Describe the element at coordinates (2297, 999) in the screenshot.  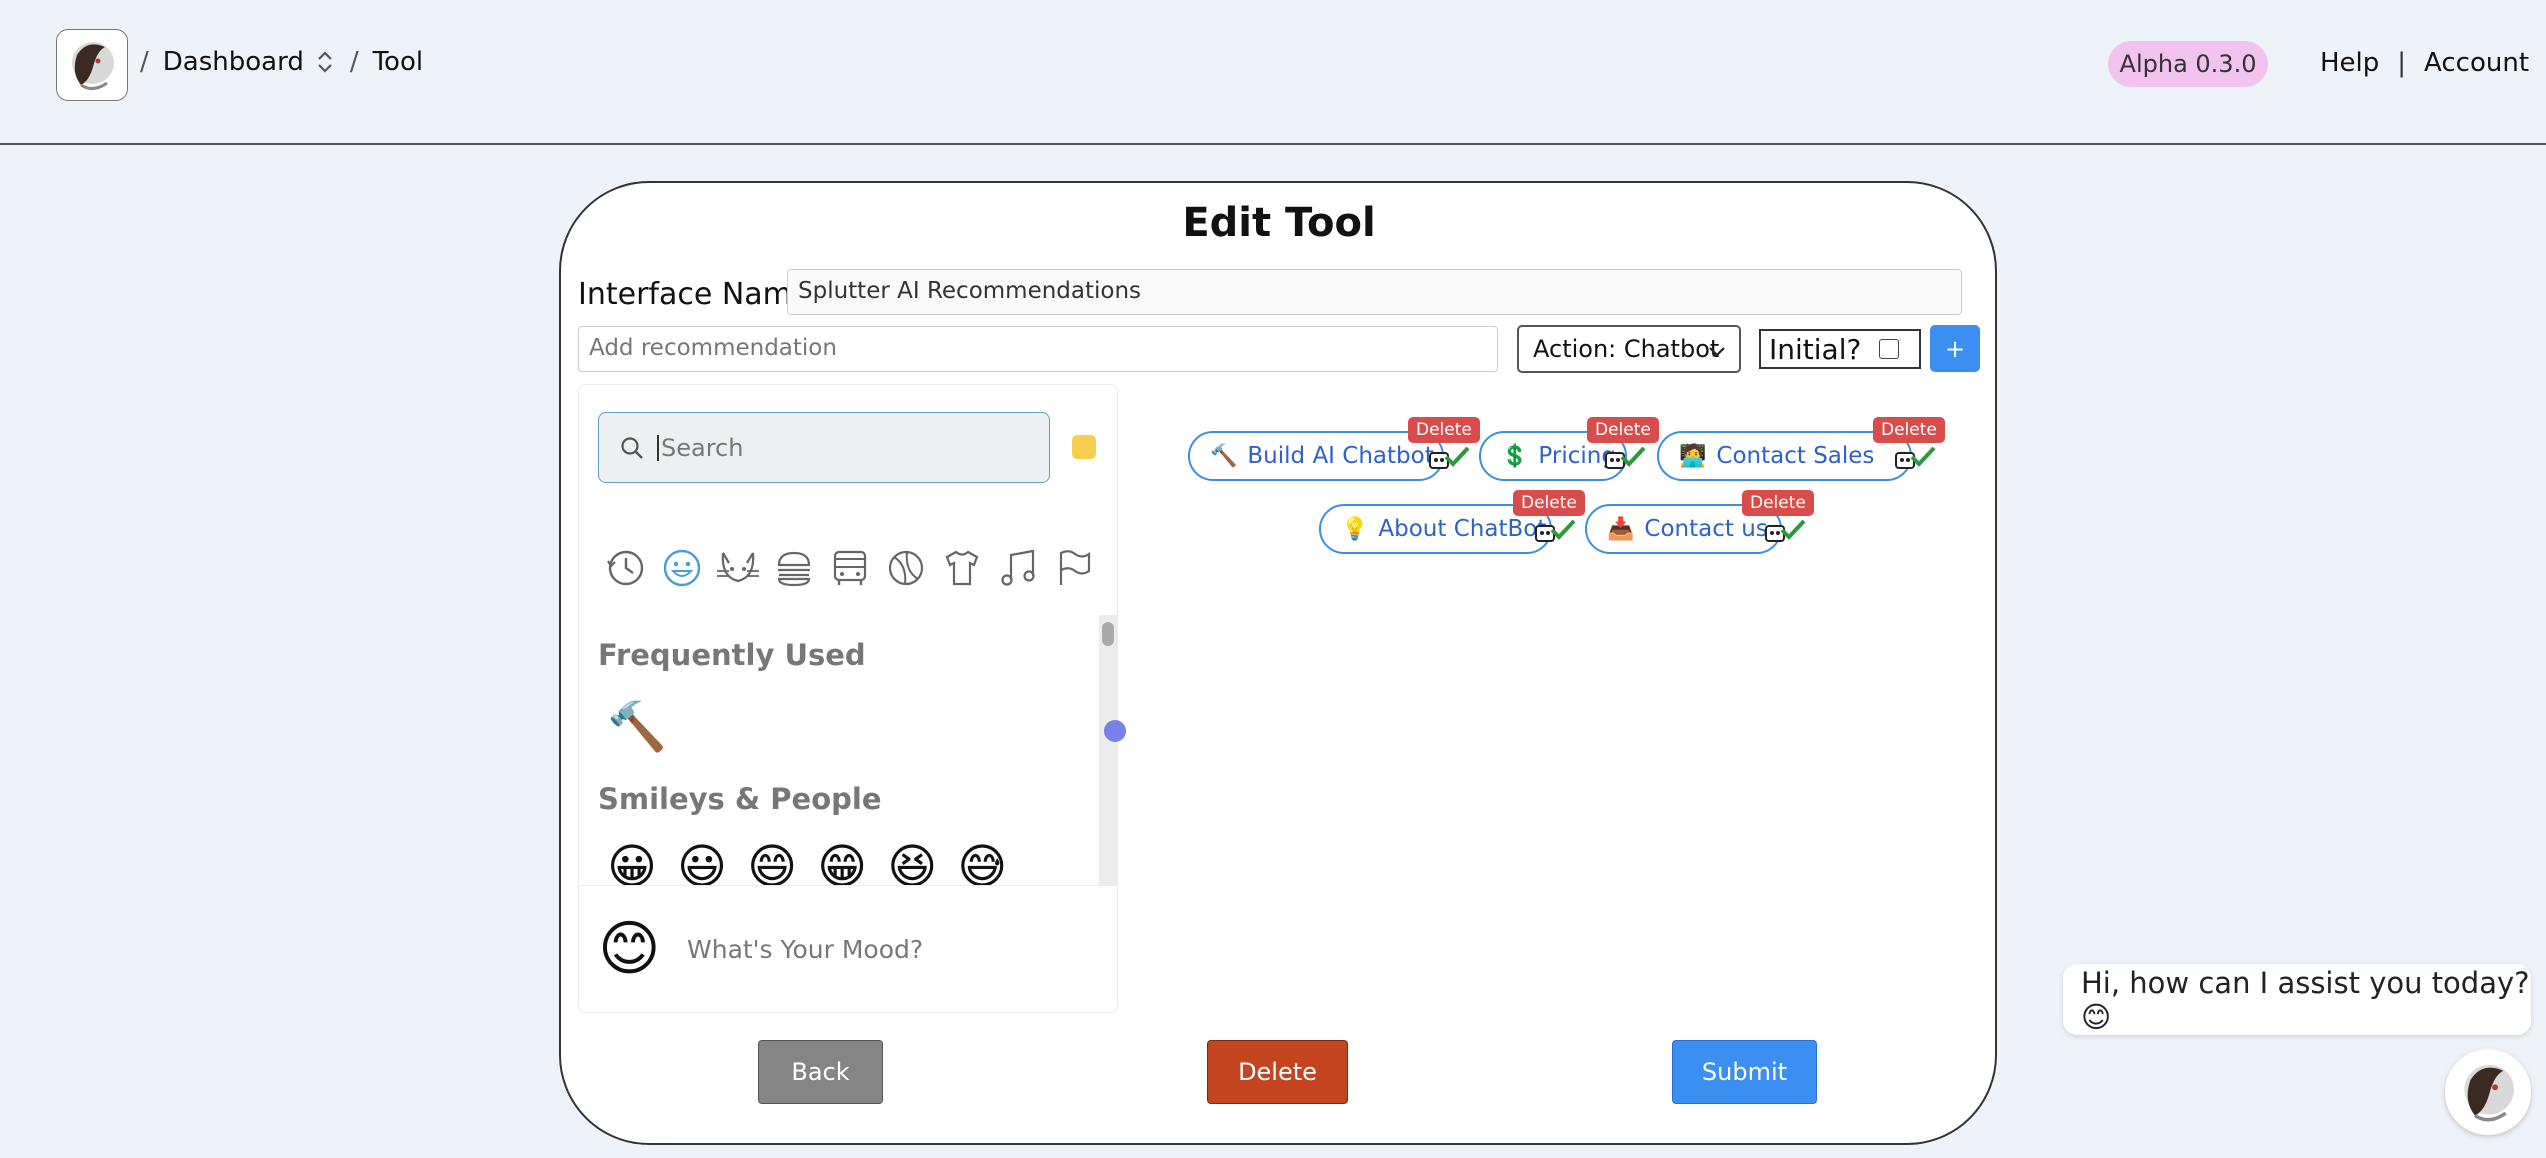
I see `chat-greeting-bubble: Hi, how can I assist you today? 😊` at that location.